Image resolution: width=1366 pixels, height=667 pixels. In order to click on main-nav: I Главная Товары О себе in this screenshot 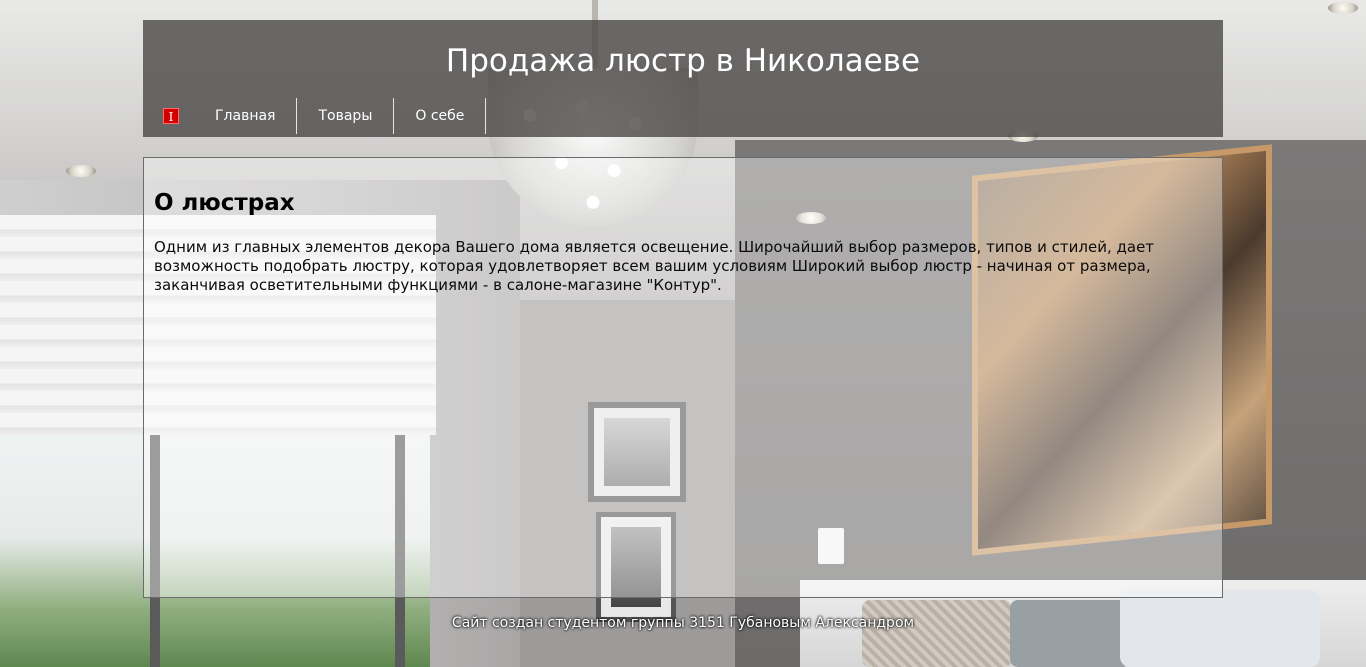, I will do `click(325, 116)`.